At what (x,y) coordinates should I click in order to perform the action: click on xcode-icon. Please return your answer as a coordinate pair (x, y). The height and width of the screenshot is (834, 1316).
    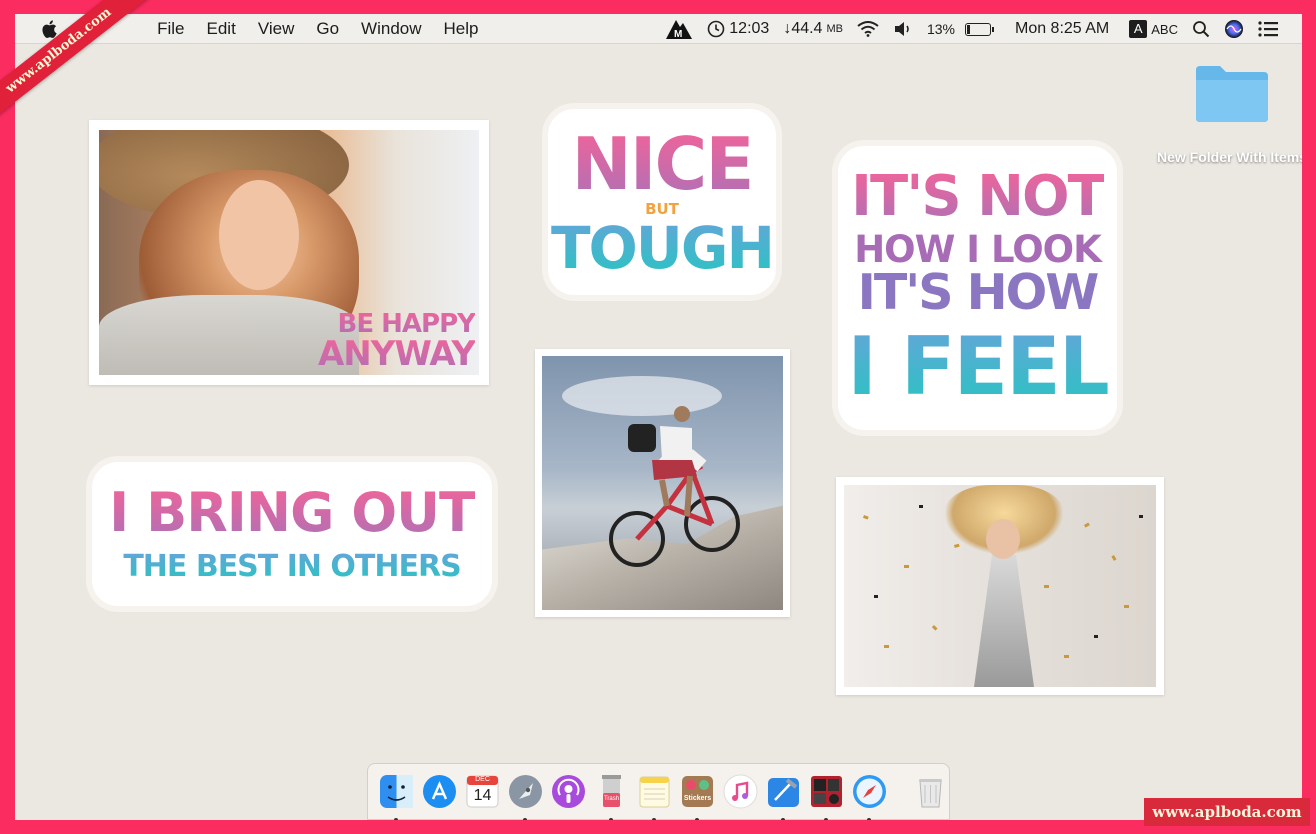
    Looking at the image, I should click on (783, 792).